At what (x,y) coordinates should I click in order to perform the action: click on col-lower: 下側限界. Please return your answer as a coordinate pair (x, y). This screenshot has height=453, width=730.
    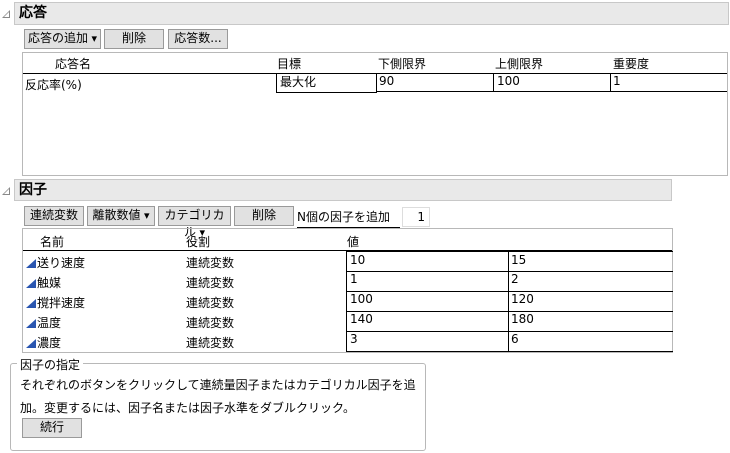
    Looking at the image, I should click on (402, 64).